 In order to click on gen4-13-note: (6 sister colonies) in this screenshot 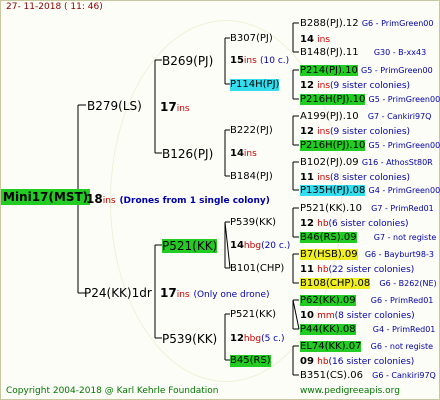, I will do `click(368, 224)`.